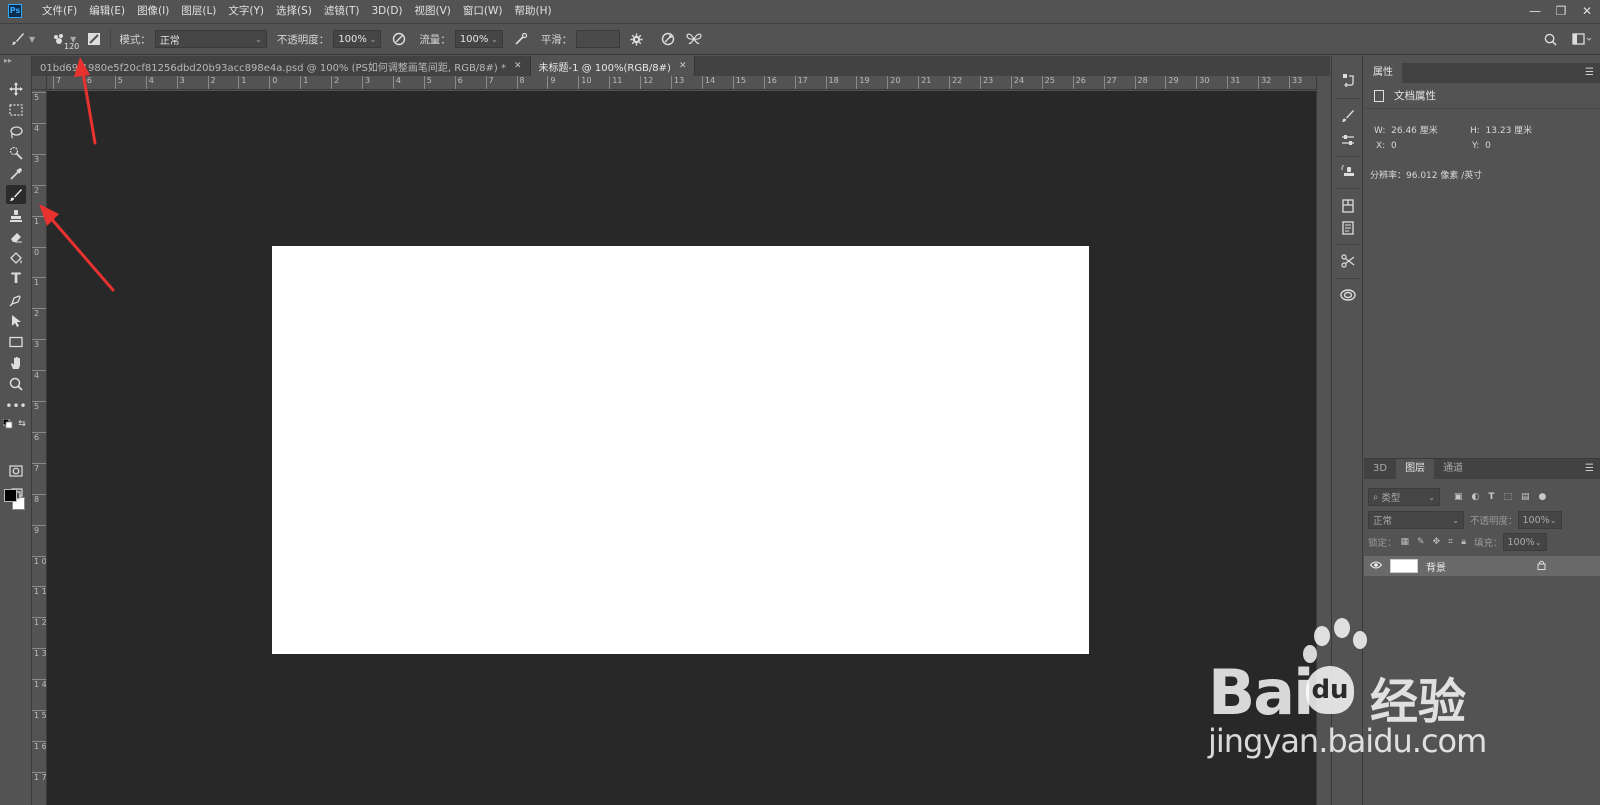  I want to click on clone-stamp-tool-icon, so click(16, 215).